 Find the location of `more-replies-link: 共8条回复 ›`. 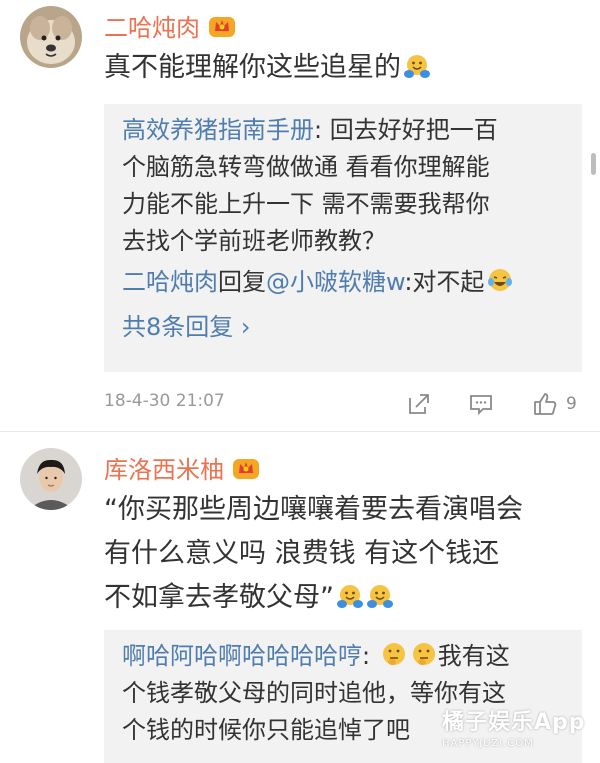

more-replies-link: 共8条回复 › is located at coordinates (344, 324).